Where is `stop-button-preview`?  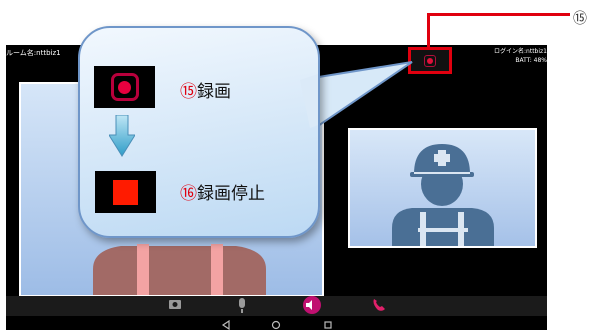 stop-button-preview is located at coordinates (125, 192).